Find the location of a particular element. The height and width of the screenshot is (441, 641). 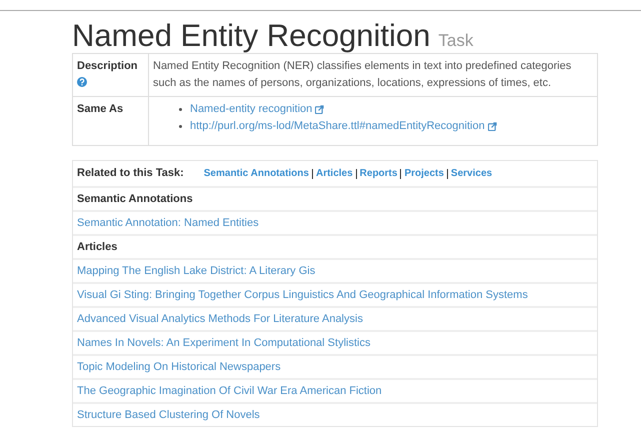

section-heading: Articles is located at coordinates (97, 247).